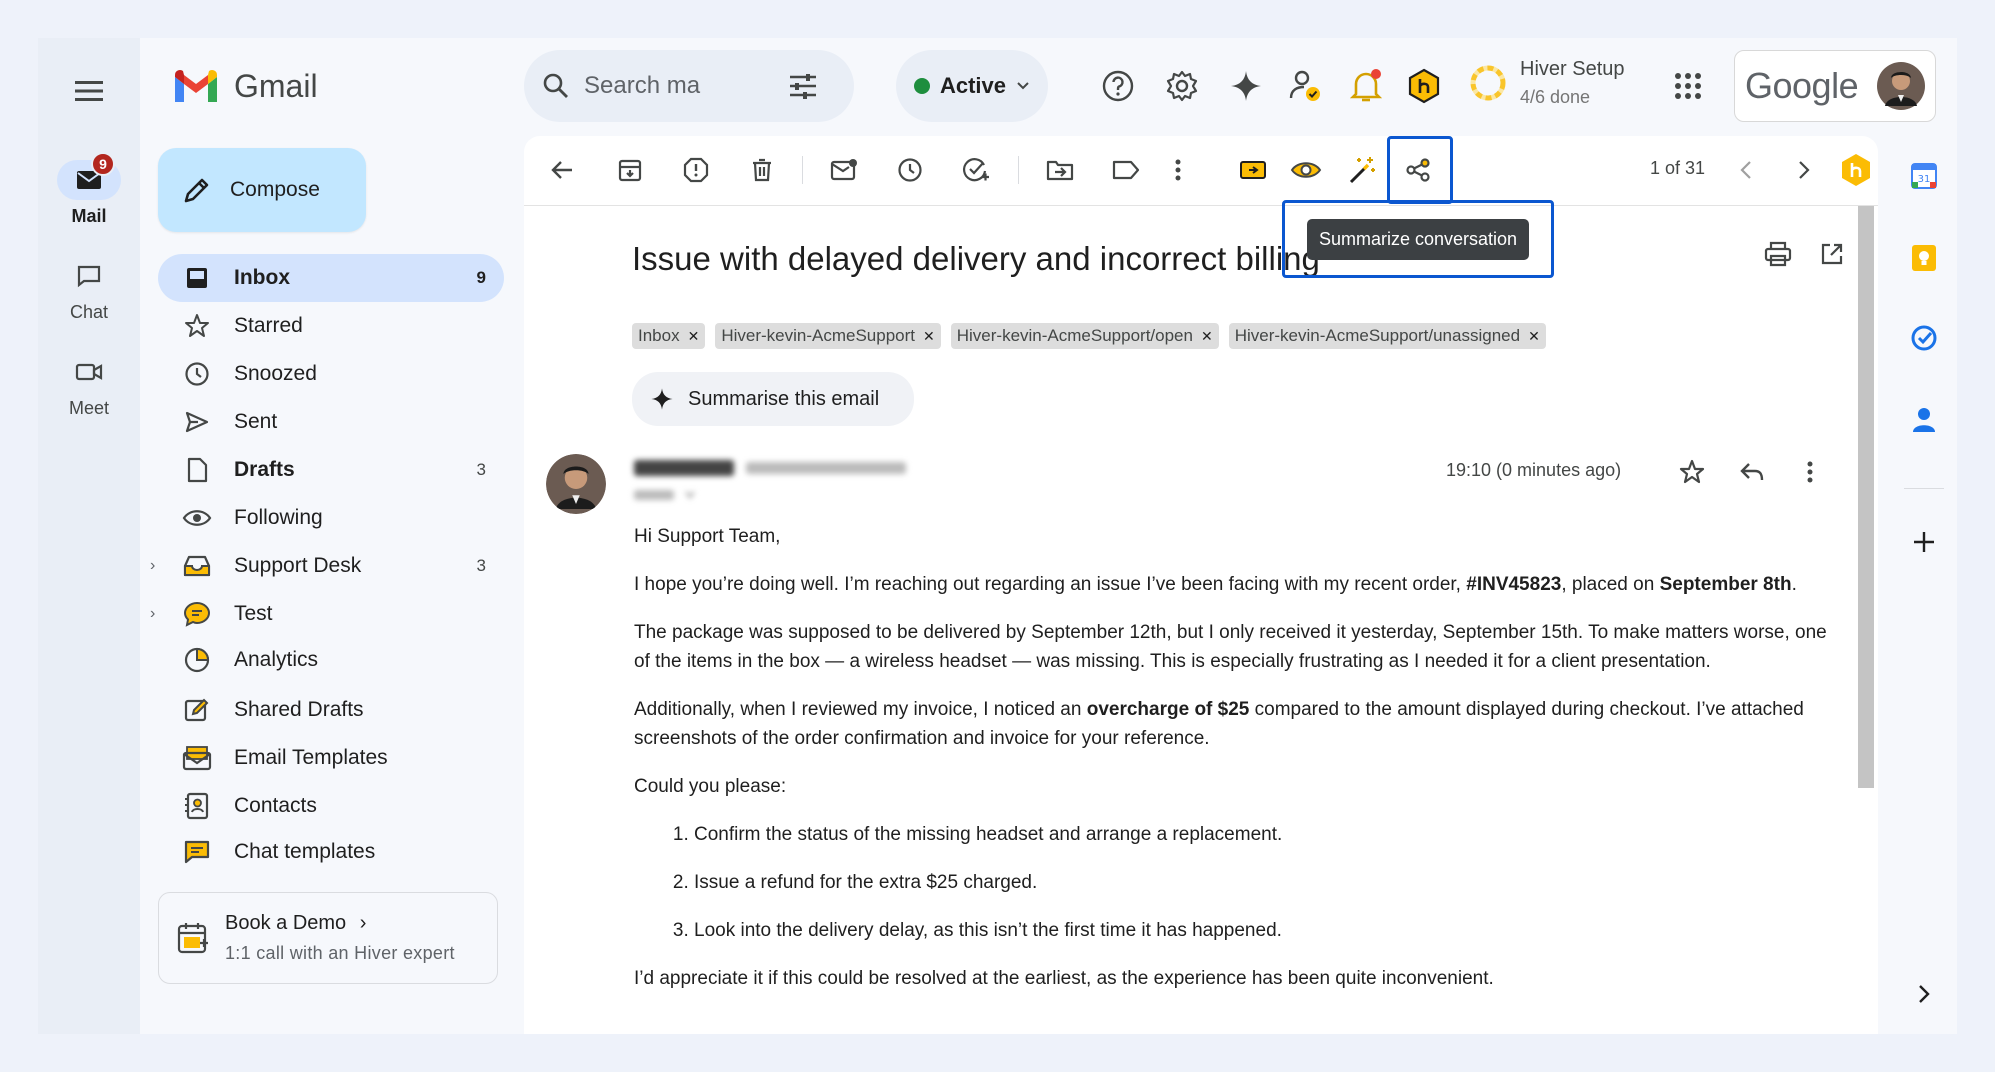 This screenshot has height=1072, width=1995. I want to click on snooze-button, so click(910, 170).